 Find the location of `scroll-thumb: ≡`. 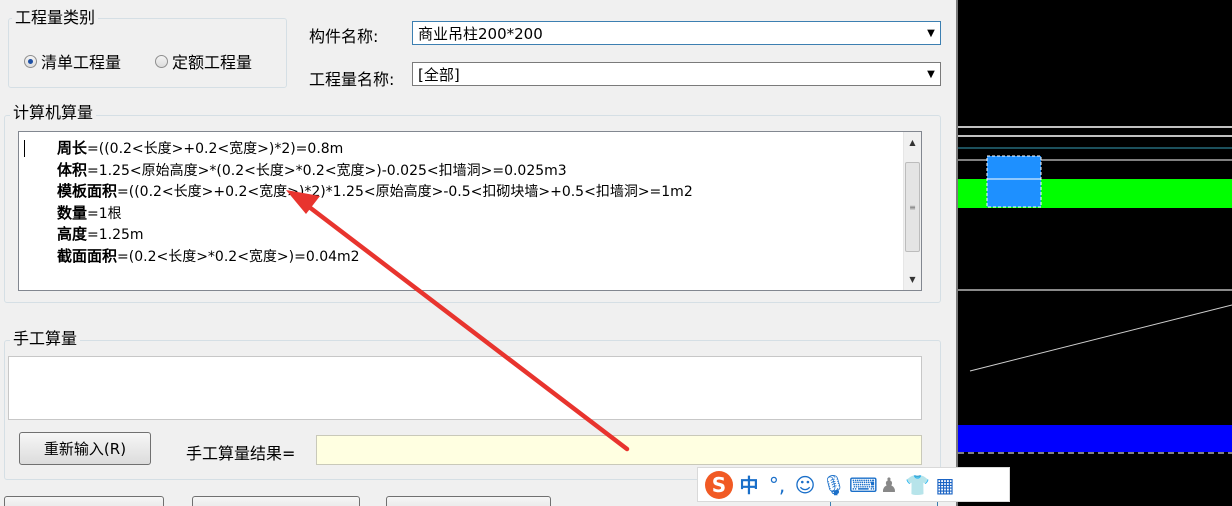

scroll-thumb: ≡ is located at coordinates (912, 207).